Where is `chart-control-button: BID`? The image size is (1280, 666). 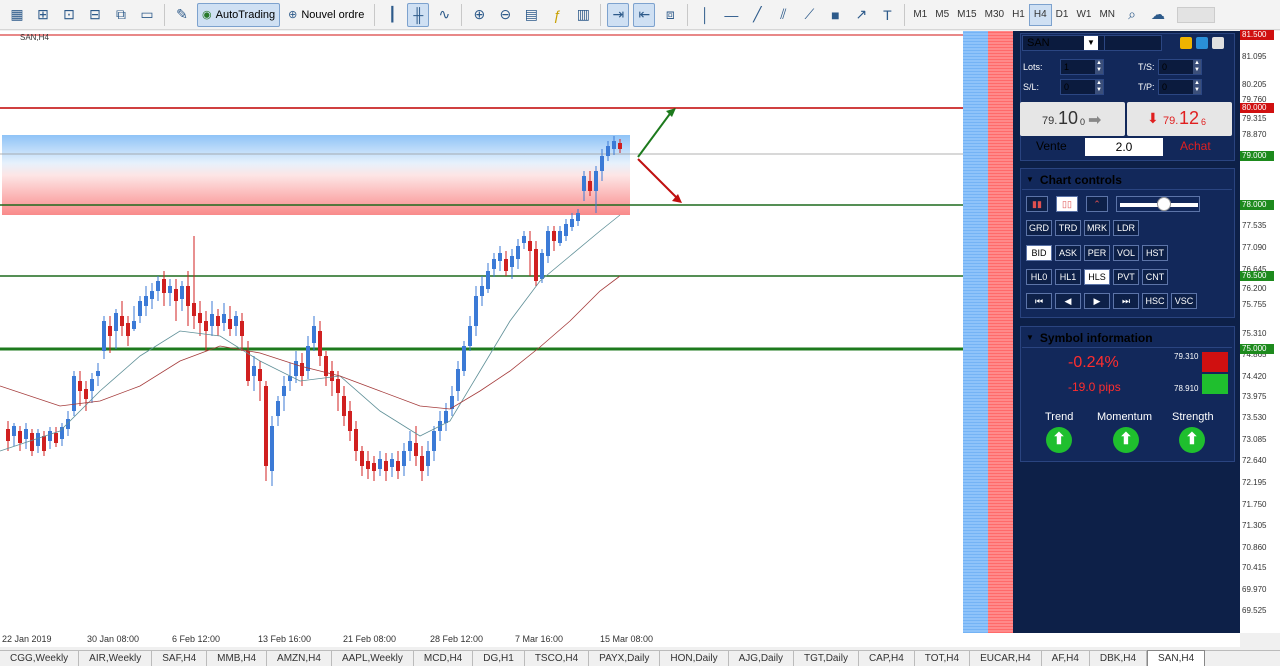
chart-control-button: BID is located at coordinates (1039, 253).